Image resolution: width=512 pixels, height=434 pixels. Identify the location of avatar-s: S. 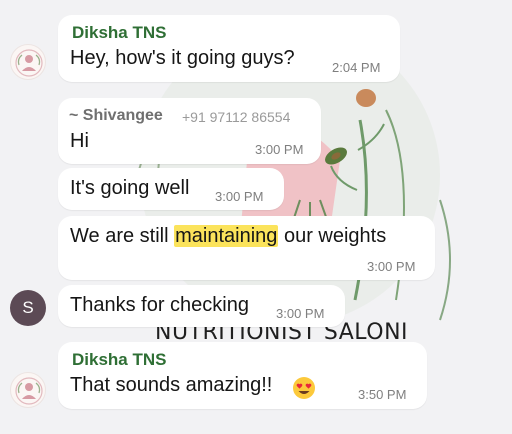
(28, 308).